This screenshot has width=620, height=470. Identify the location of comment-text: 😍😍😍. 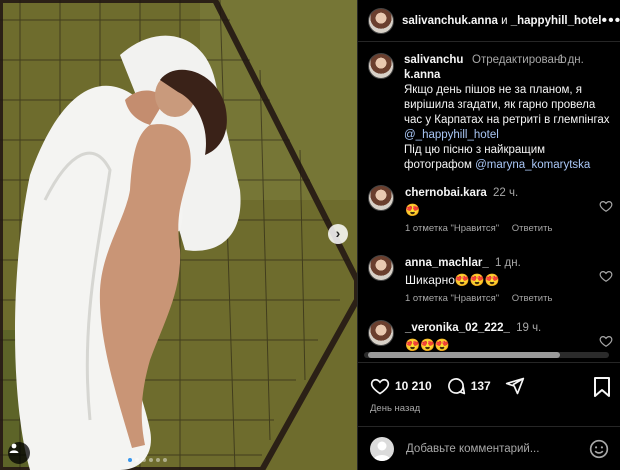
(427, 345).